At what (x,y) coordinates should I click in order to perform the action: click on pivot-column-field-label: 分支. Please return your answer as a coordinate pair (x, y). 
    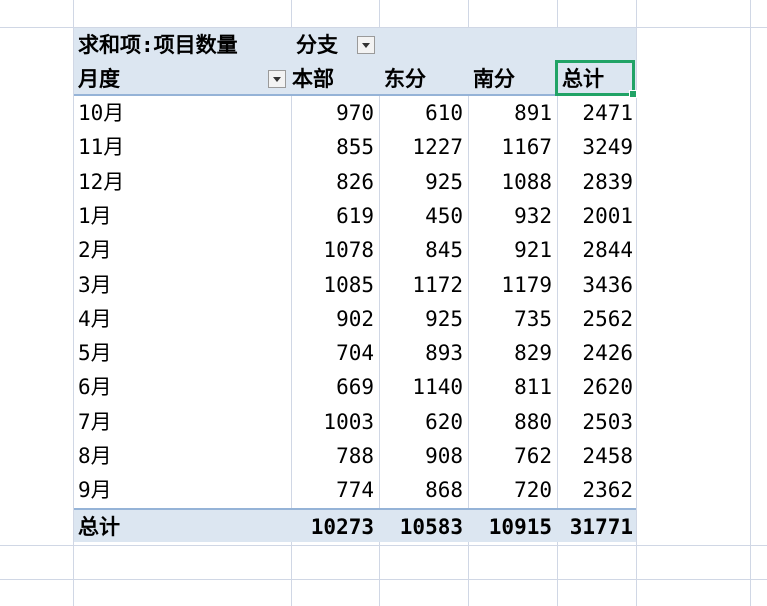
    Looking at the image, I should click on (317, 45).